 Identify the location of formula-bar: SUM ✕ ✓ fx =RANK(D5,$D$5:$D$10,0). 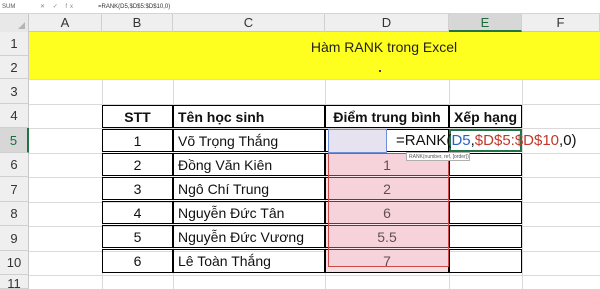
(300, 7).